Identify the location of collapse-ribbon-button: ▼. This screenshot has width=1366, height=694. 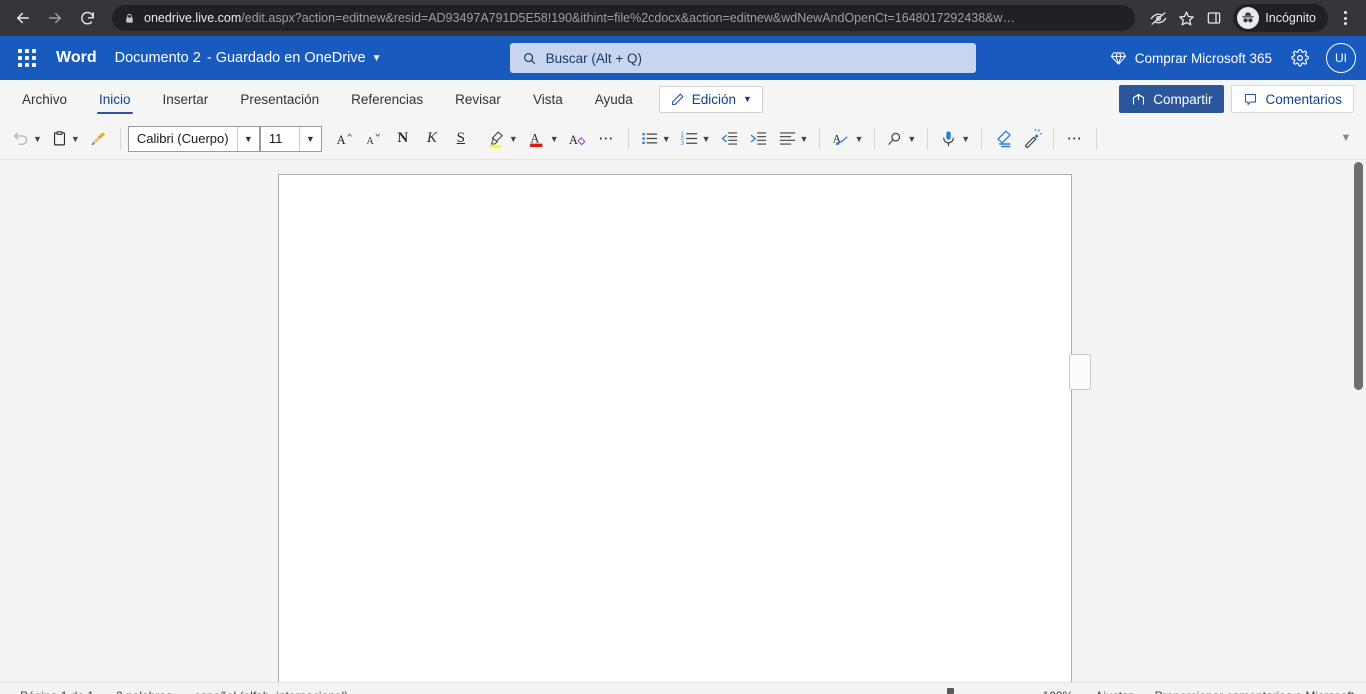
(1346, 139).